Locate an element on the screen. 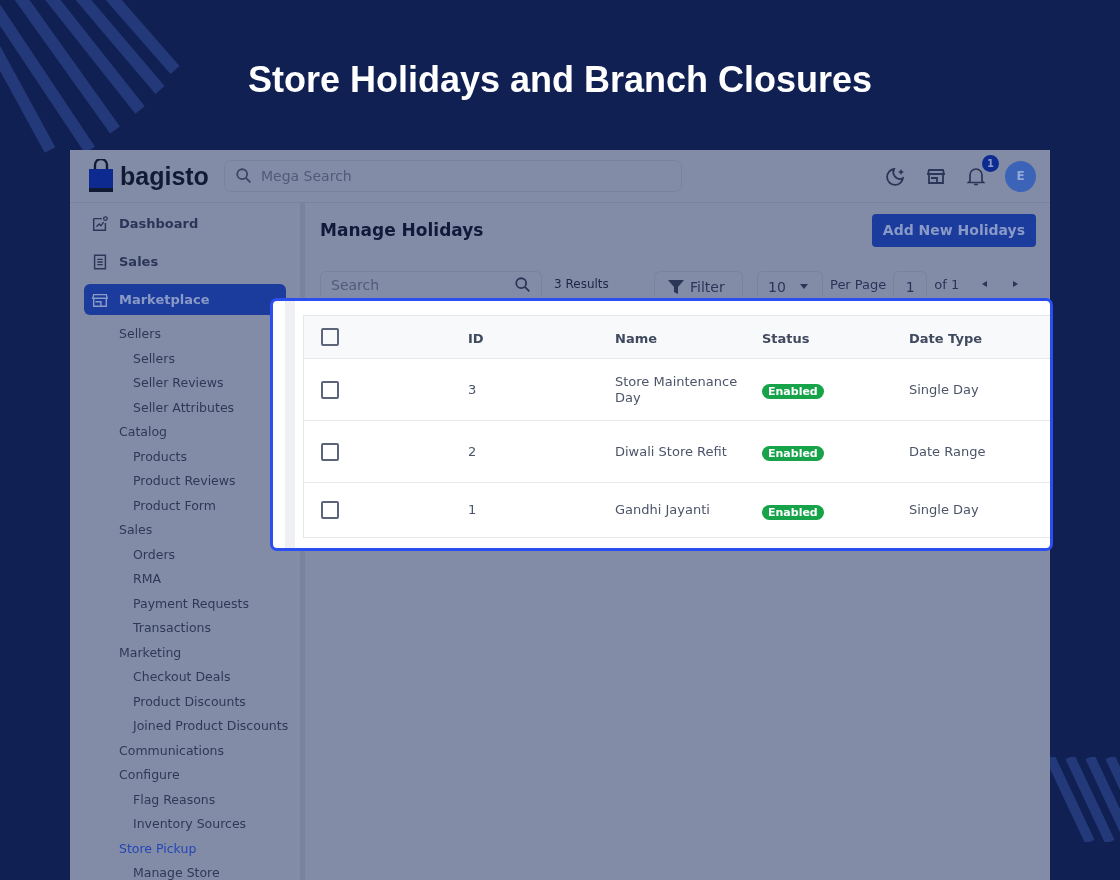 Image resolution: width=1120 pixels, height=880 pixels. headline: Store Holidays and Branch Closures is located at coordinates (560, 80).